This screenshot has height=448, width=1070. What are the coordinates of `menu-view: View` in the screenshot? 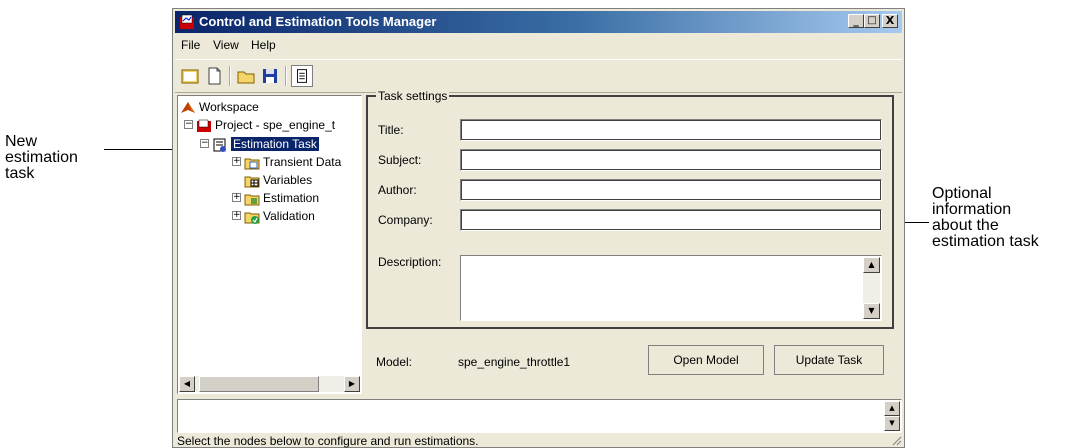 It's located at (226, 45).